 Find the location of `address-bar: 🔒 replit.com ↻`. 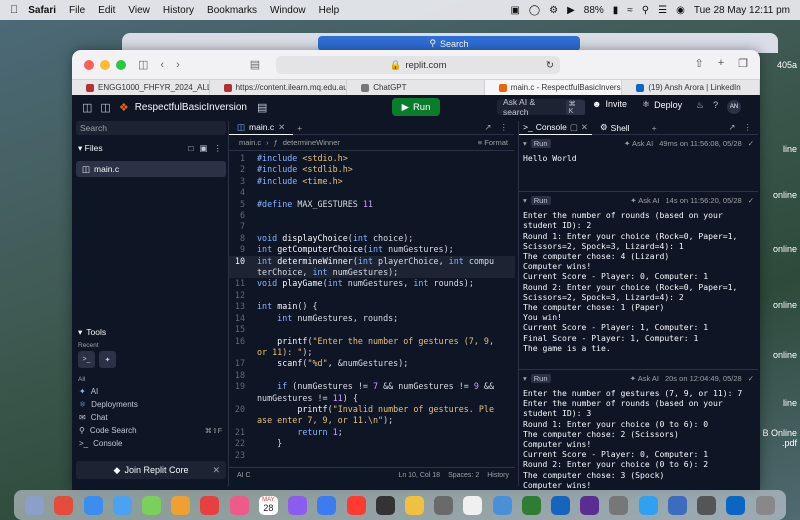

address-bar: 🔒 replit.com ↻ is located at coordinates (418, 65).